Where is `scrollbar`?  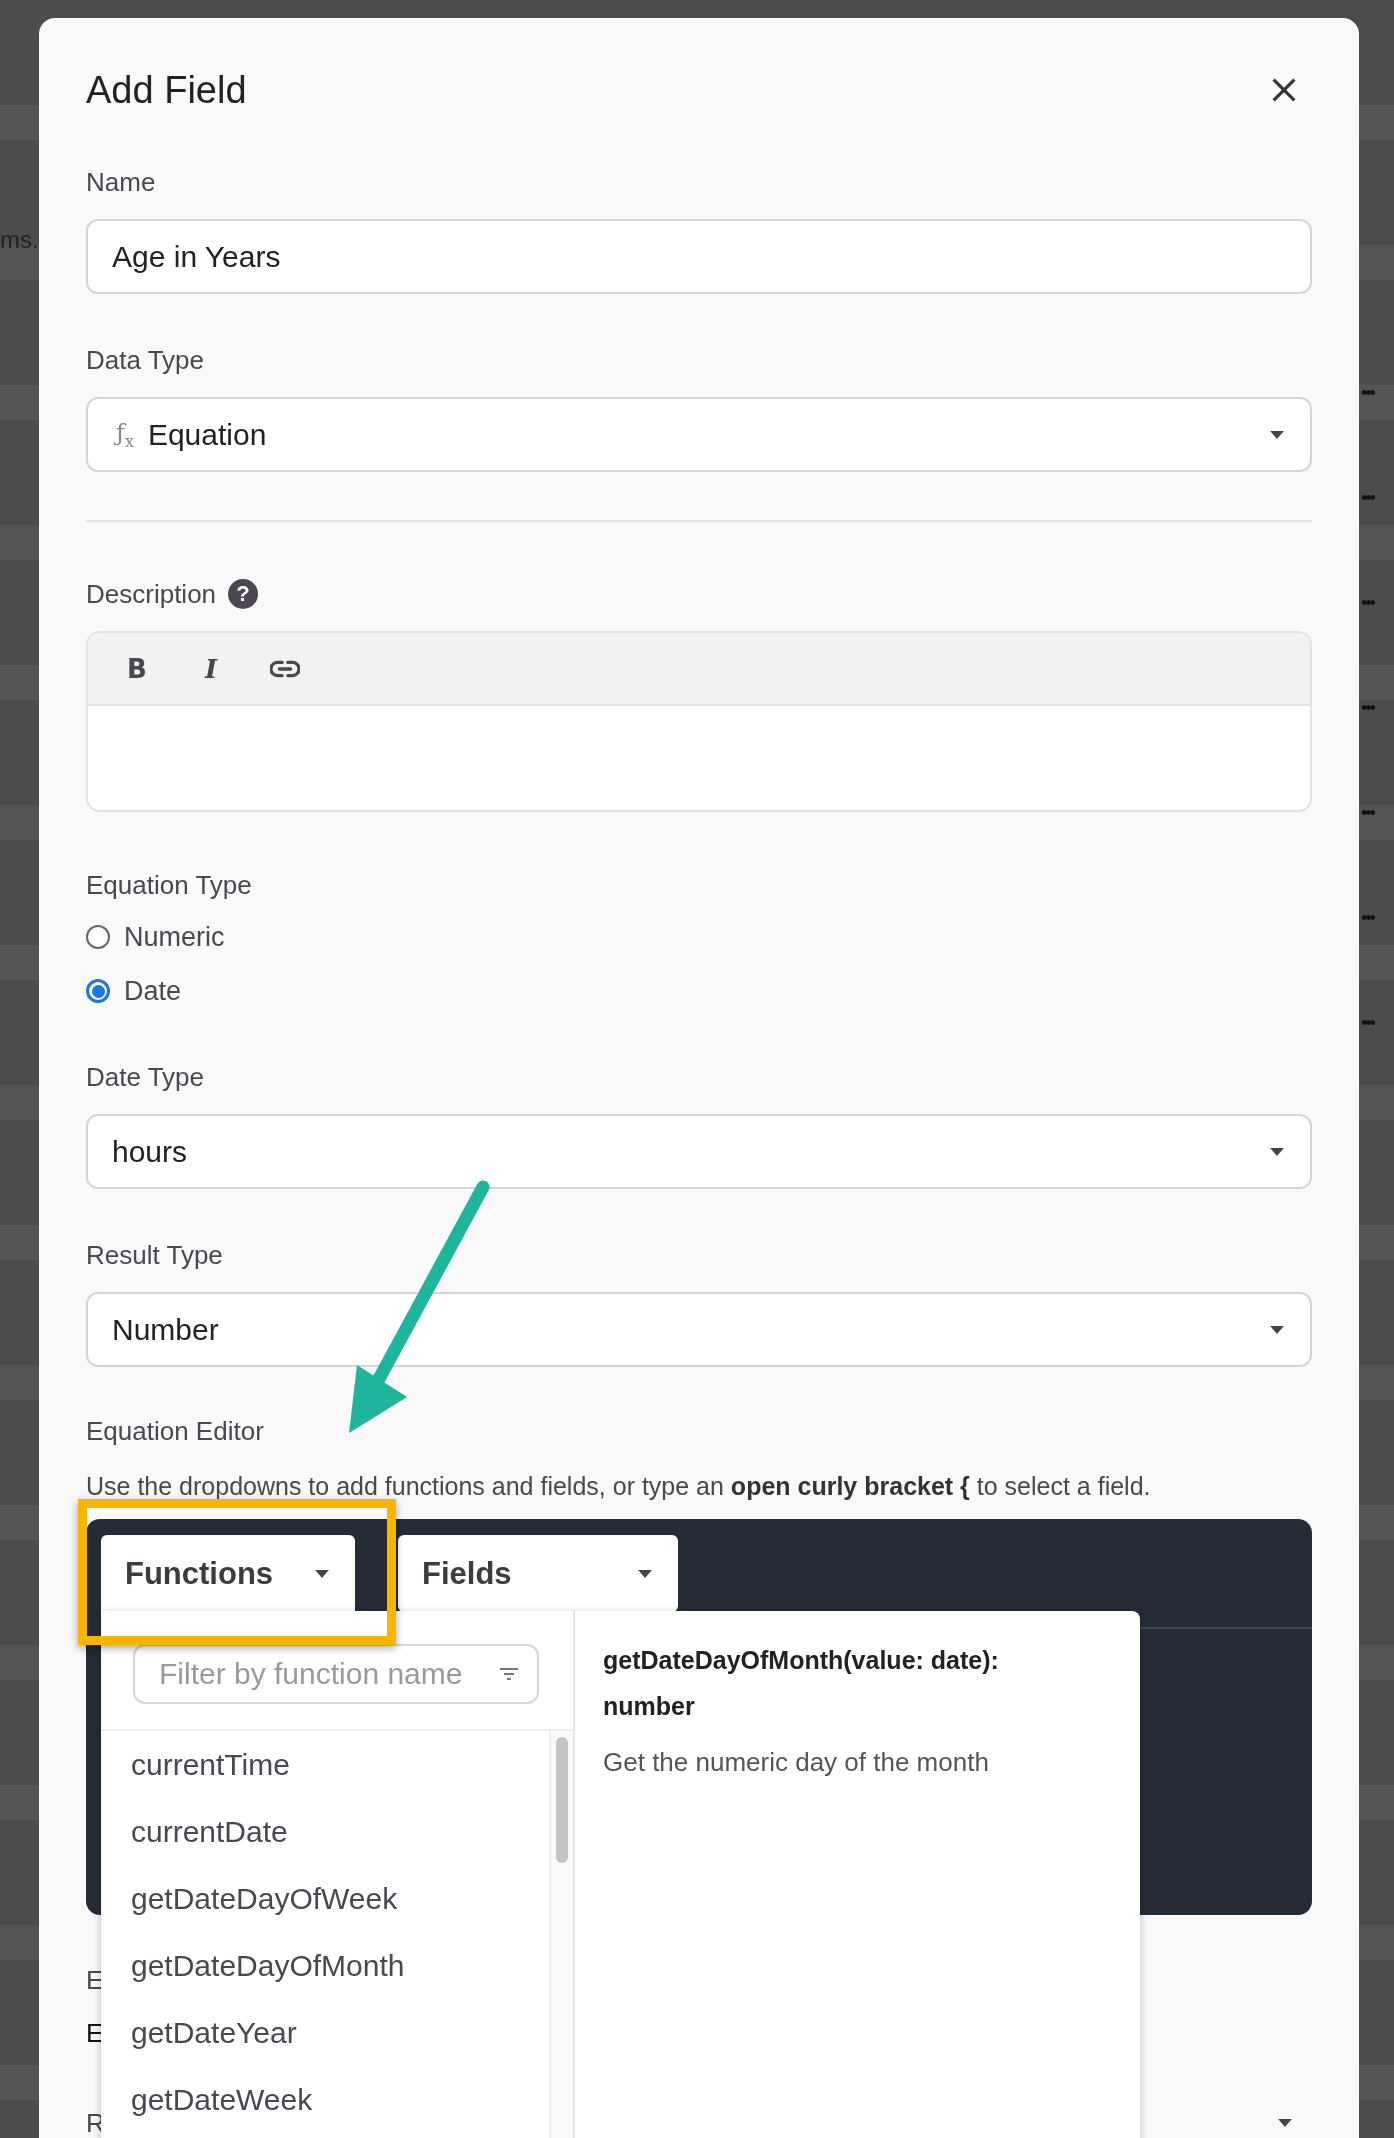 scrollbar is located at coordinates (561, 1934).